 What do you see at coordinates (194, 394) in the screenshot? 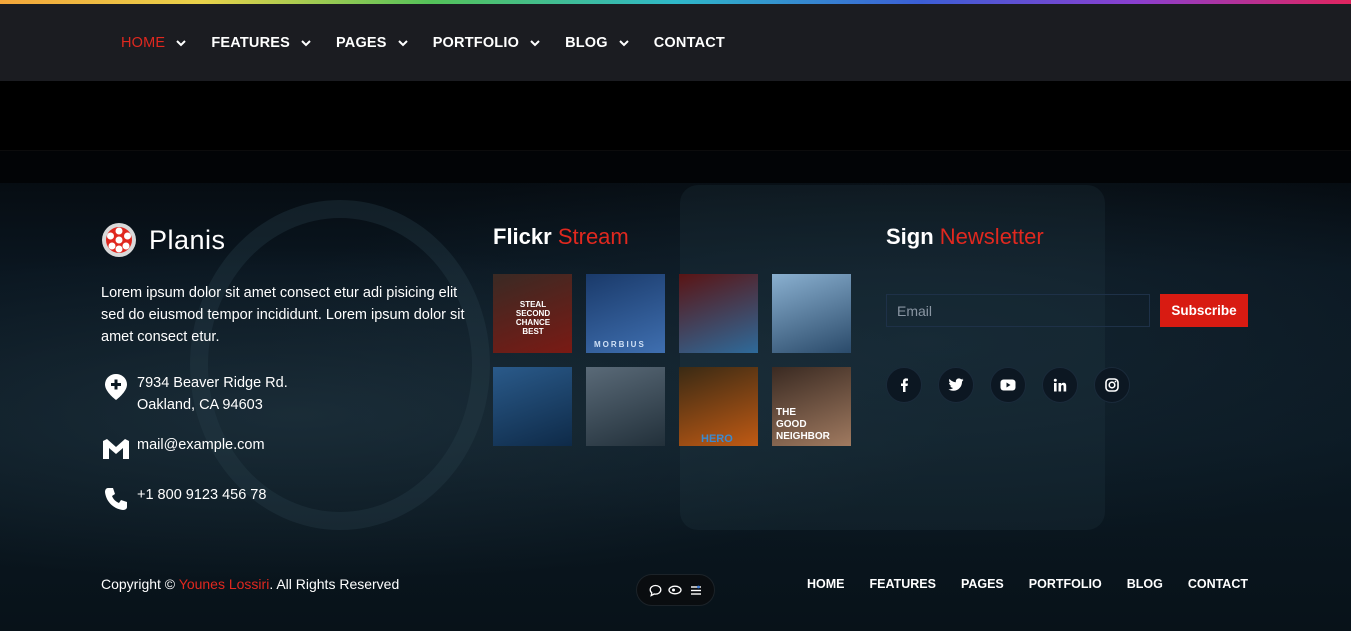
I see `address-row: 7934 Beaver Ridge Rd. Oakland, CA 94603` at bounding box center [194, 394].